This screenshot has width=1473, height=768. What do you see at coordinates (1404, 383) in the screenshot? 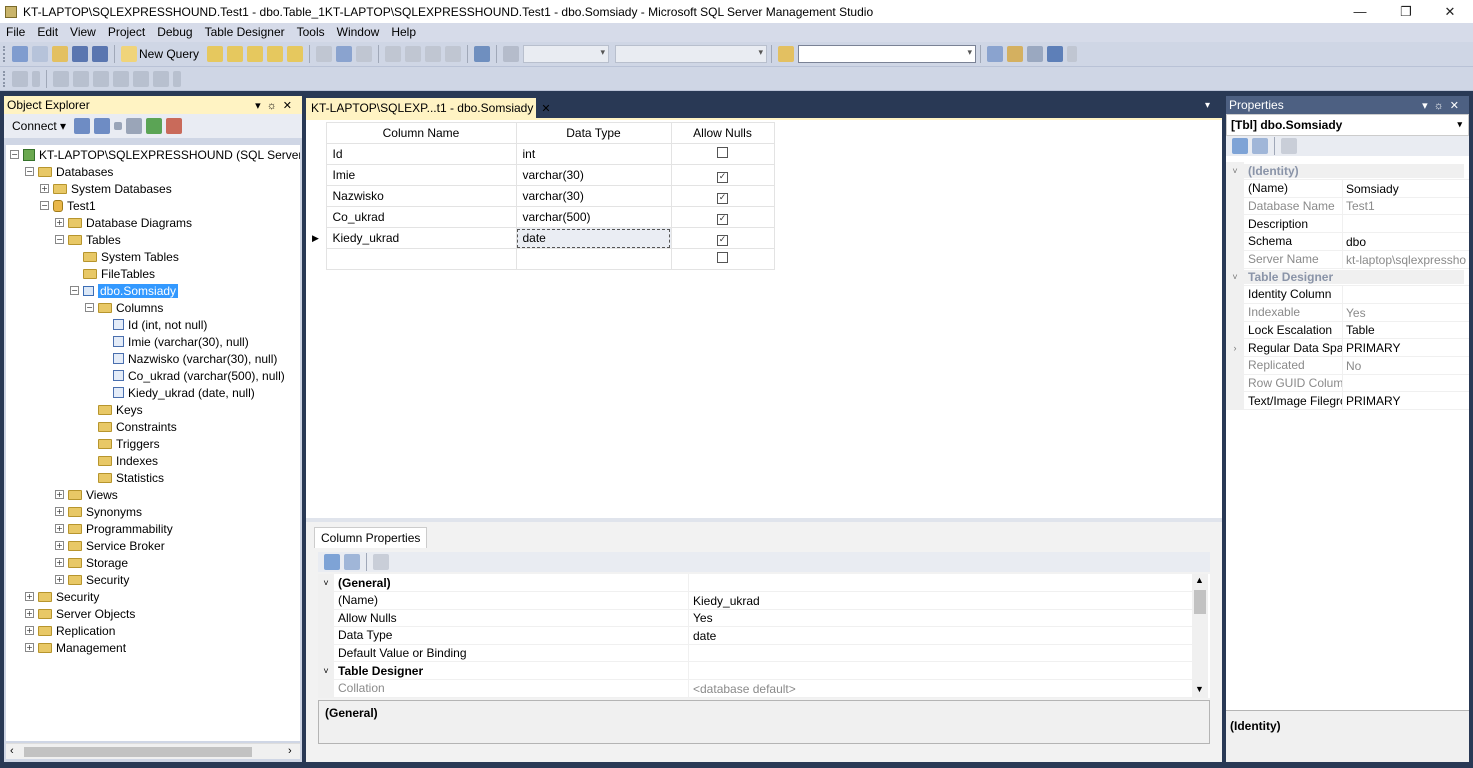
I see `prop-value` at bounding box center [1404, 383].